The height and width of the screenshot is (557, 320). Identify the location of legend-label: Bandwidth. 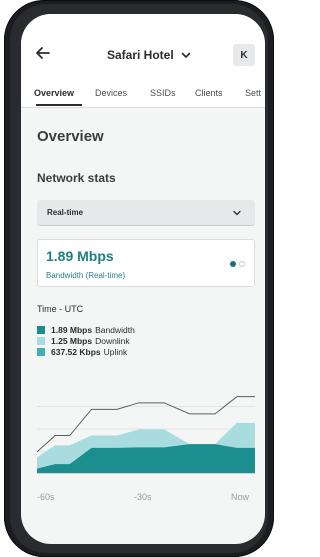
(115, 329).